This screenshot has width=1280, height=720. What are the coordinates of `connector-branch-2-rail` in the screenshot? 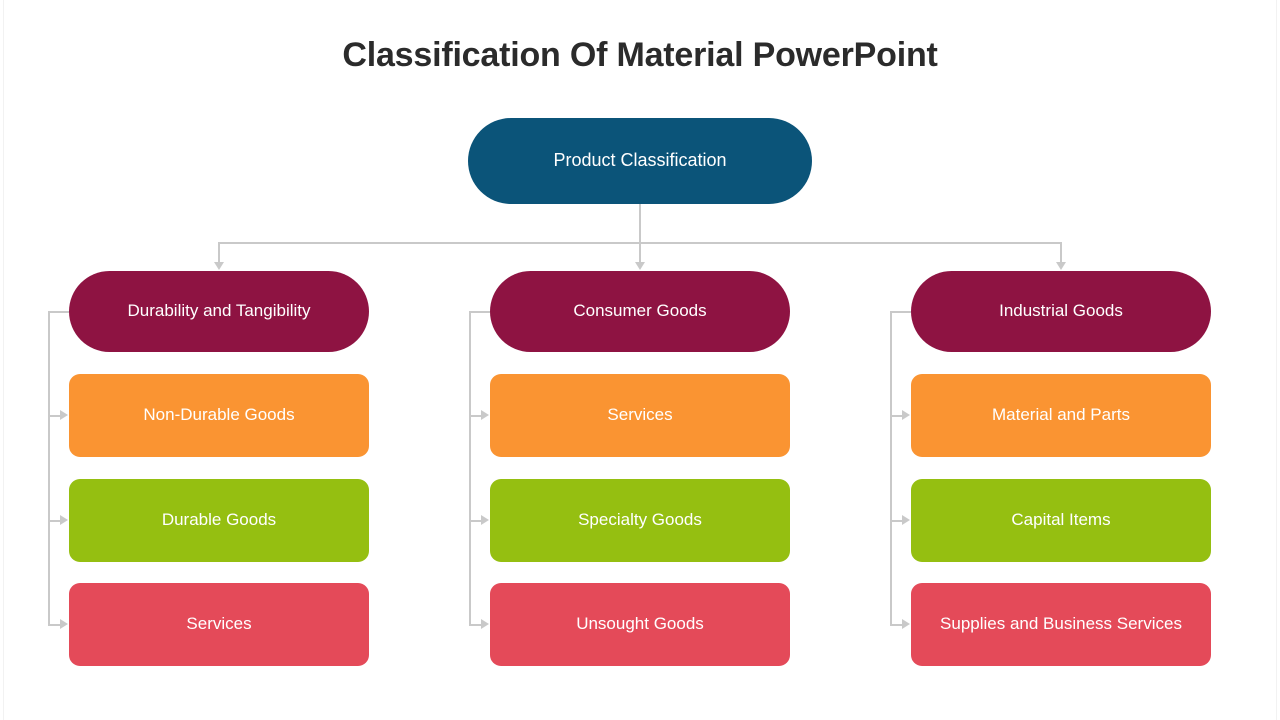 It's located at (470, 468).